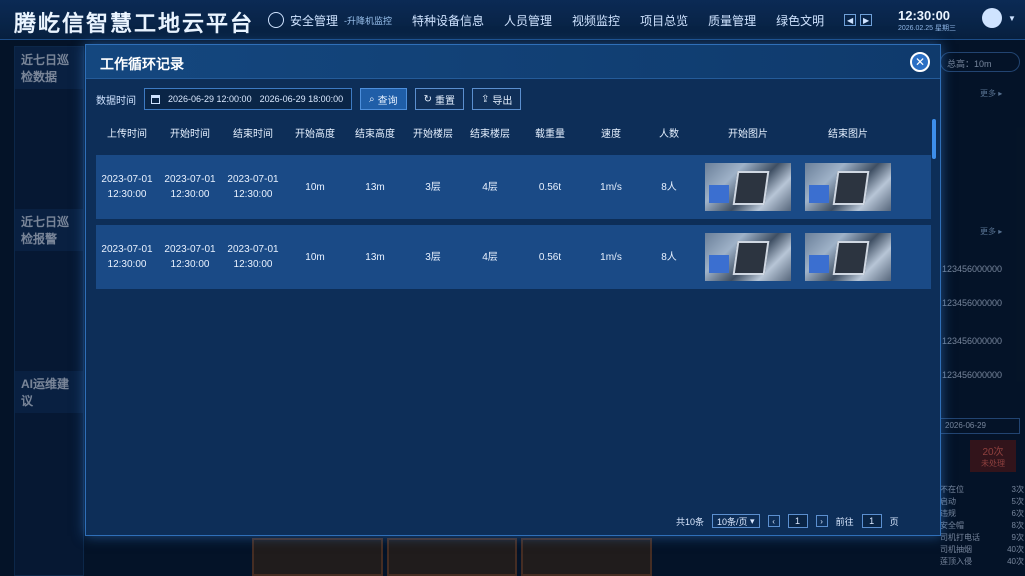  Describe the element at coordinates (748, 134) in the screenshot. I see `column-header: 开始图片` at that location.